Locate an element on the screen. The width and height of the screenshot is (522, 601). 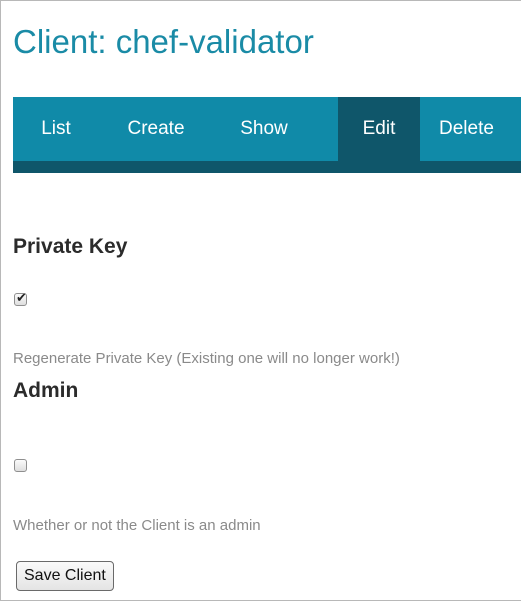
tab-delete: Delete is located at coordinates (480, 129).